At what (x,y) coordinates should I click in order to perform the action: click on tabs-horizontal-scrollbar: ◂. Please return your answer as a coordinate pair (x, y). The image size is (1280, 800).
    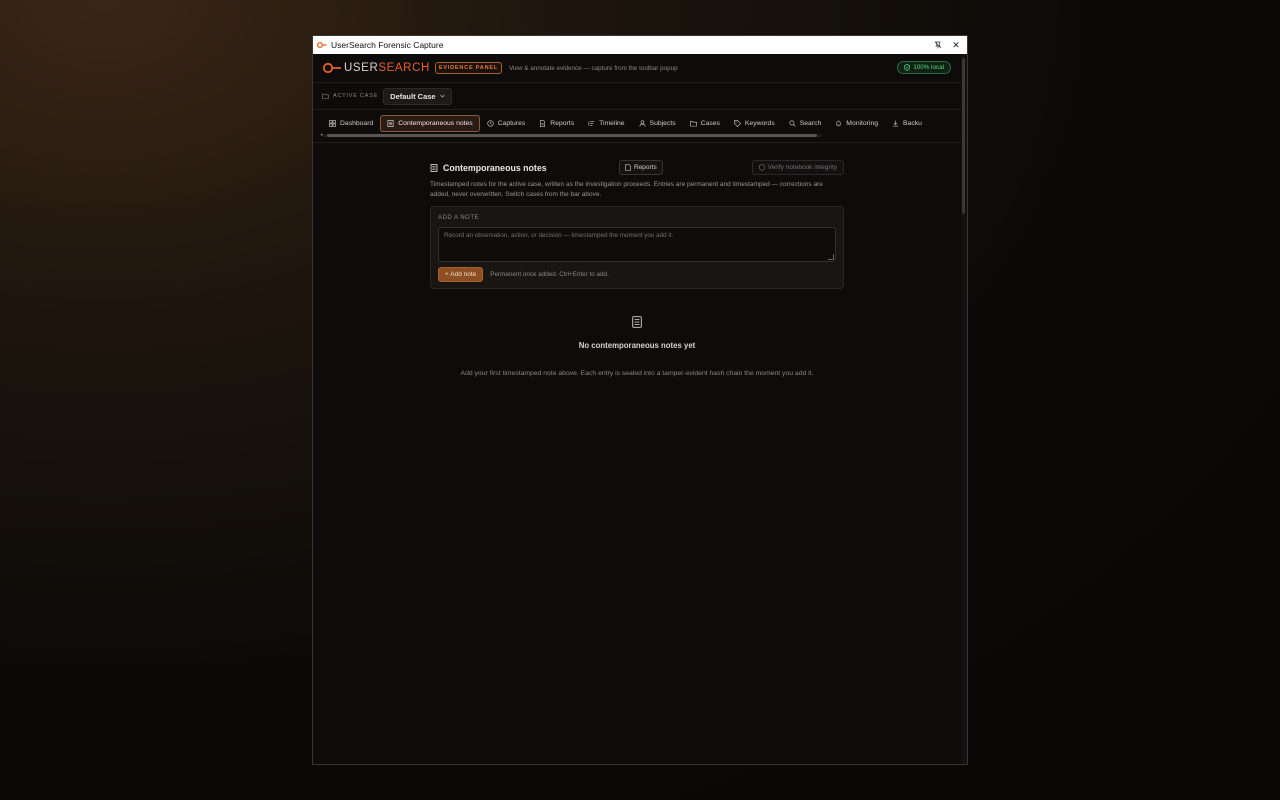
    Looking at the image, I should click on (571, 135).